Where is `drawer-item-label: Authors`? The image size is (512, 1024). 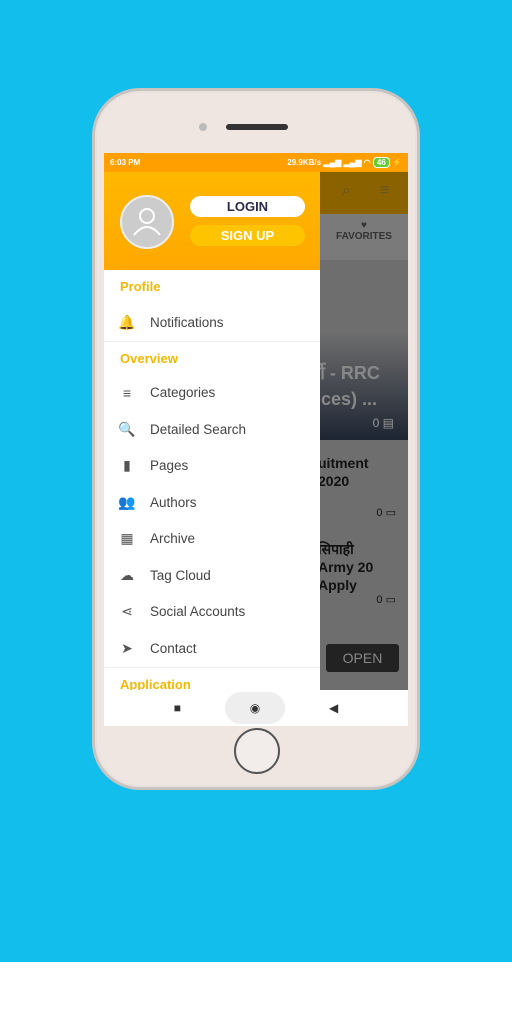
drawer-item-label: Authors is located at coordinates (173, 502).